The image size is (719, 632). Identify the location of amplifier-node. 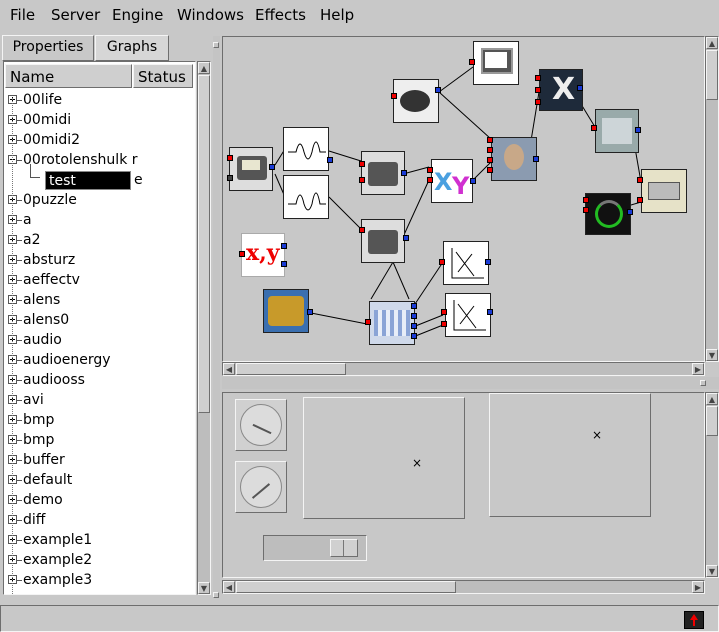
(286, 311).